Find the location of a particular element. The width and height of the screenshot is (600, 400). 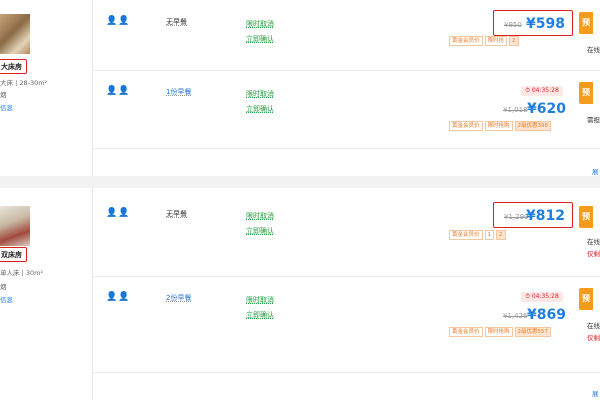

room-bed-size: 大床 | 28-30m² is located at coordinates (24, 83).